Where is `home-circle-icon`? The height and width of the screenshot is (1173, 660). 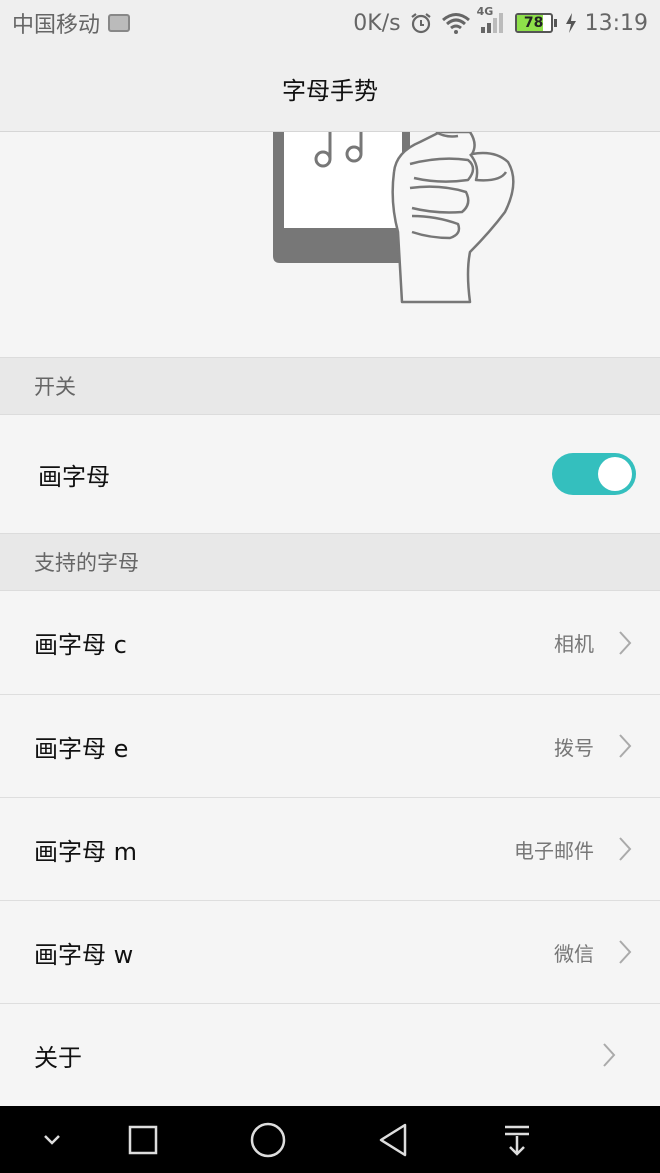
home-circle-icon is located at coordinates (268, 1139).